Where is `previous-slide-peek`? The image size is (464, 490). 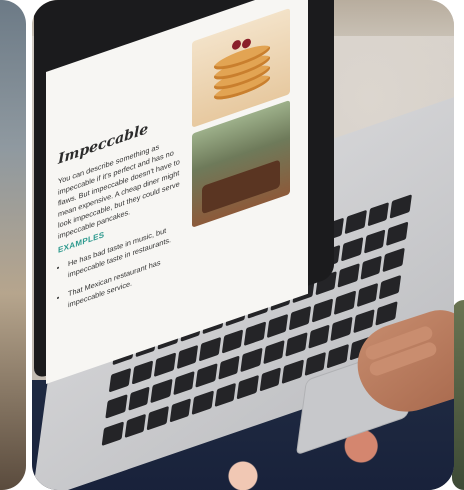
previous-slide-peek is located at coordinates (13, 245).